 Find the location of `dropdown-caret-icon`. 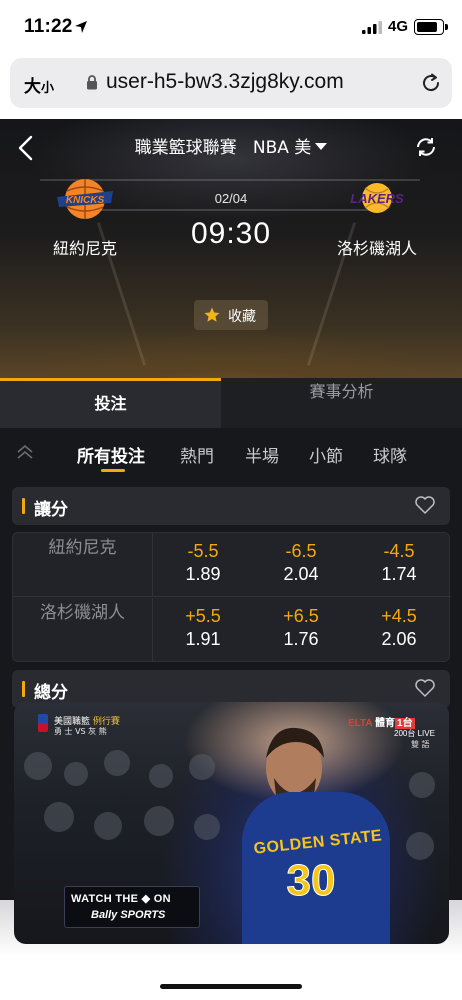

dropdown-caret-icon is located at coordinates (321, 146).